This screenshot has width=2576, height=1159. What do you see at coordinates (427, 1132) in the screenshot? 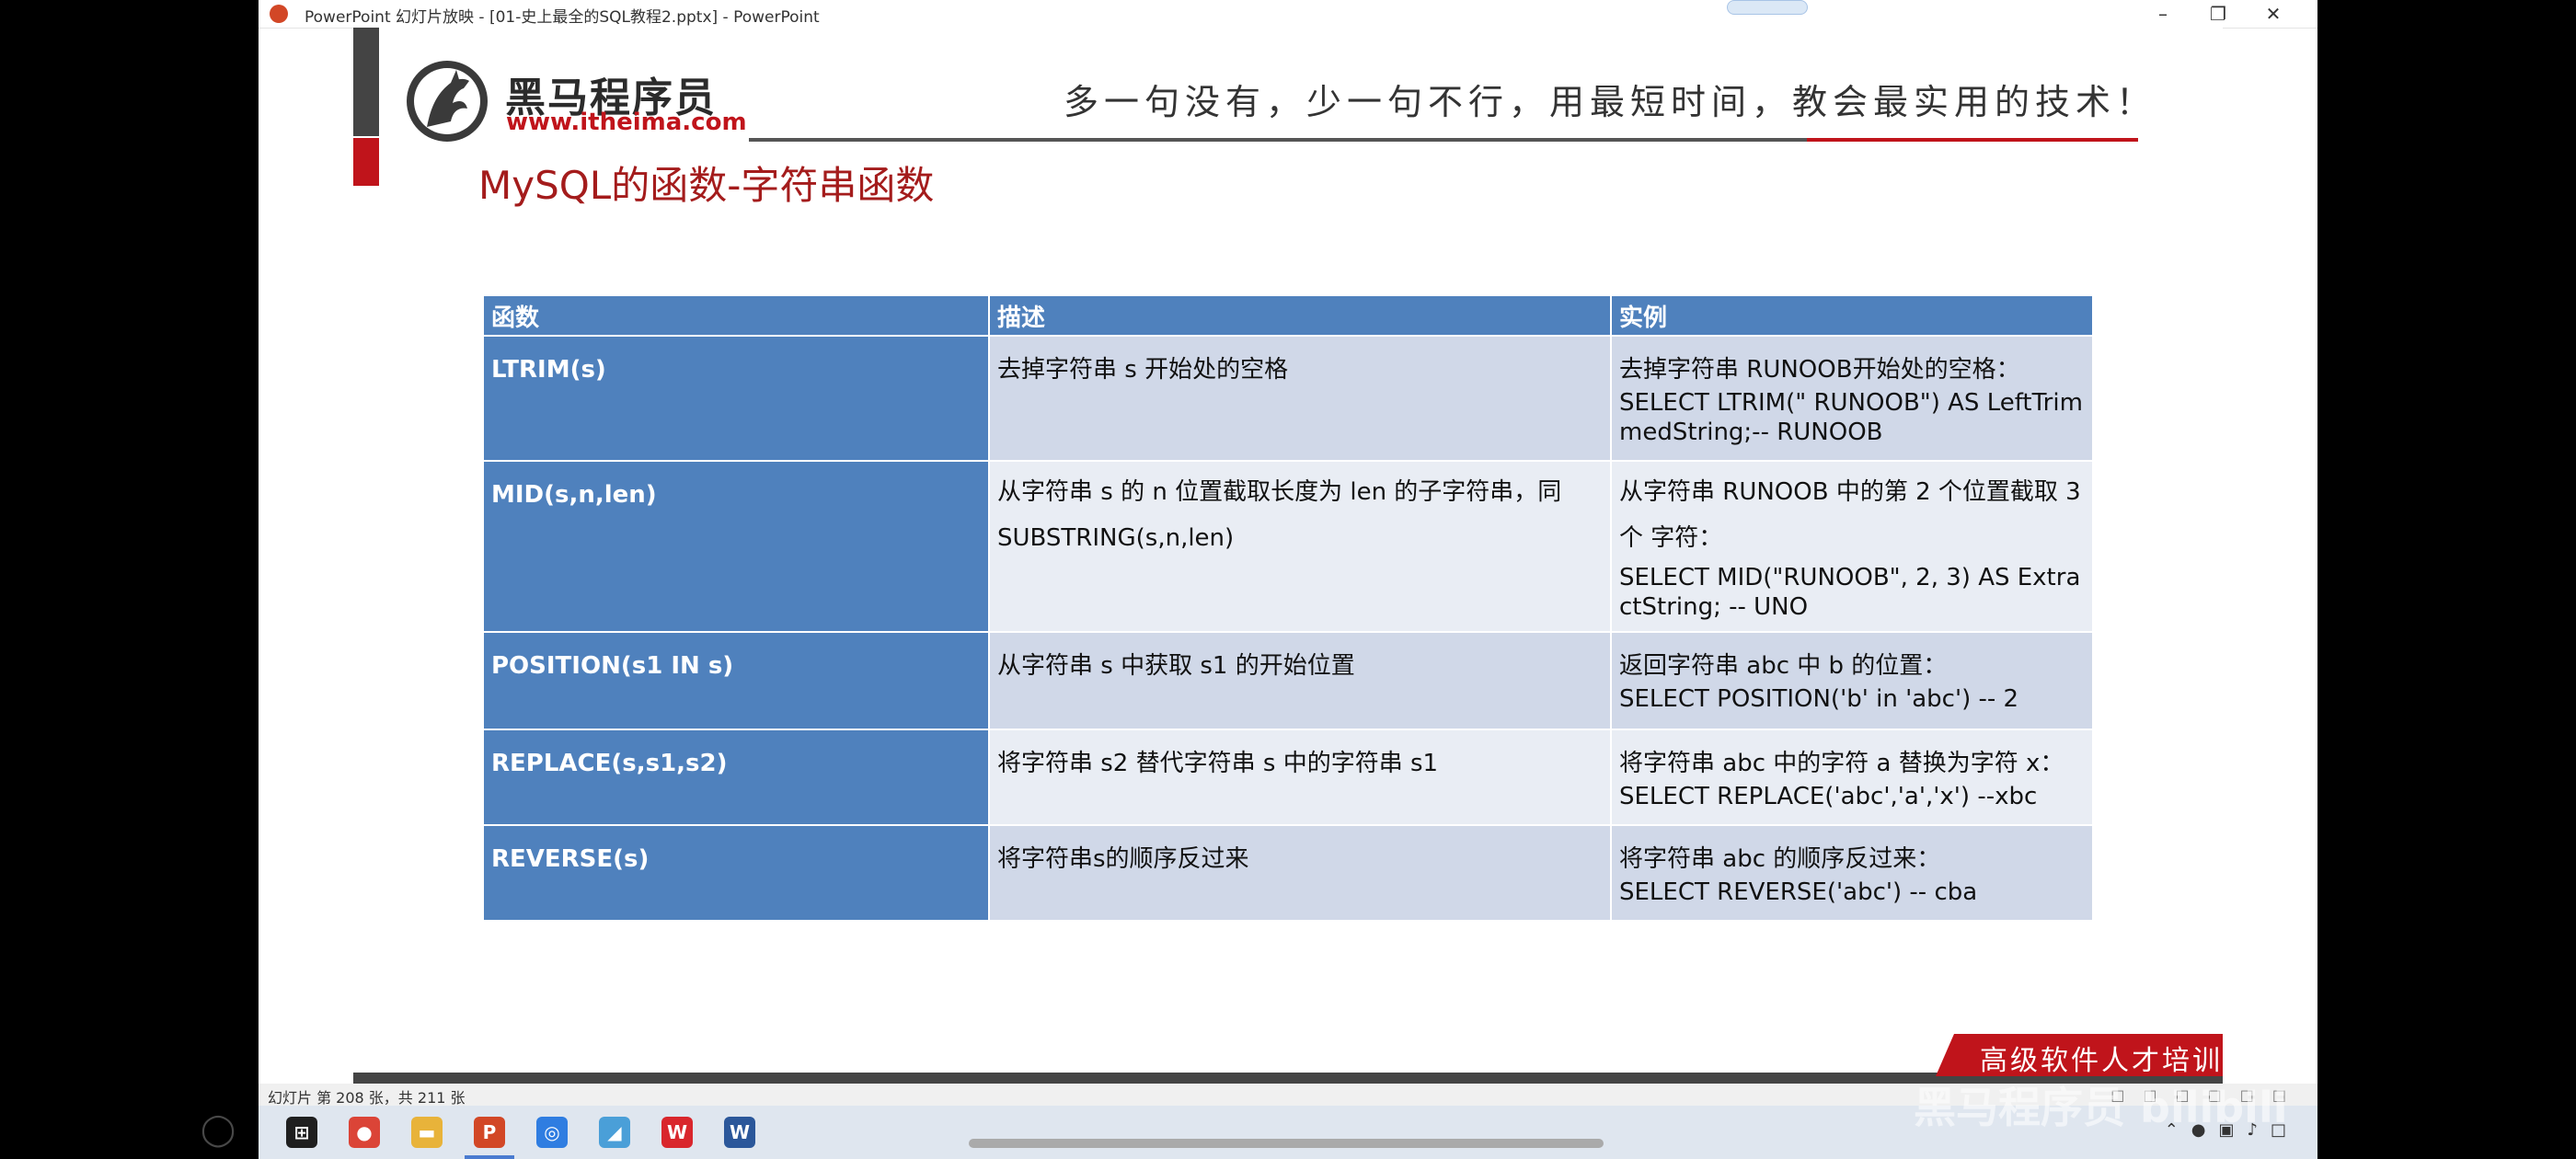
I see `file-explorer-icon: ▬` at bounding box center [427, 1132].